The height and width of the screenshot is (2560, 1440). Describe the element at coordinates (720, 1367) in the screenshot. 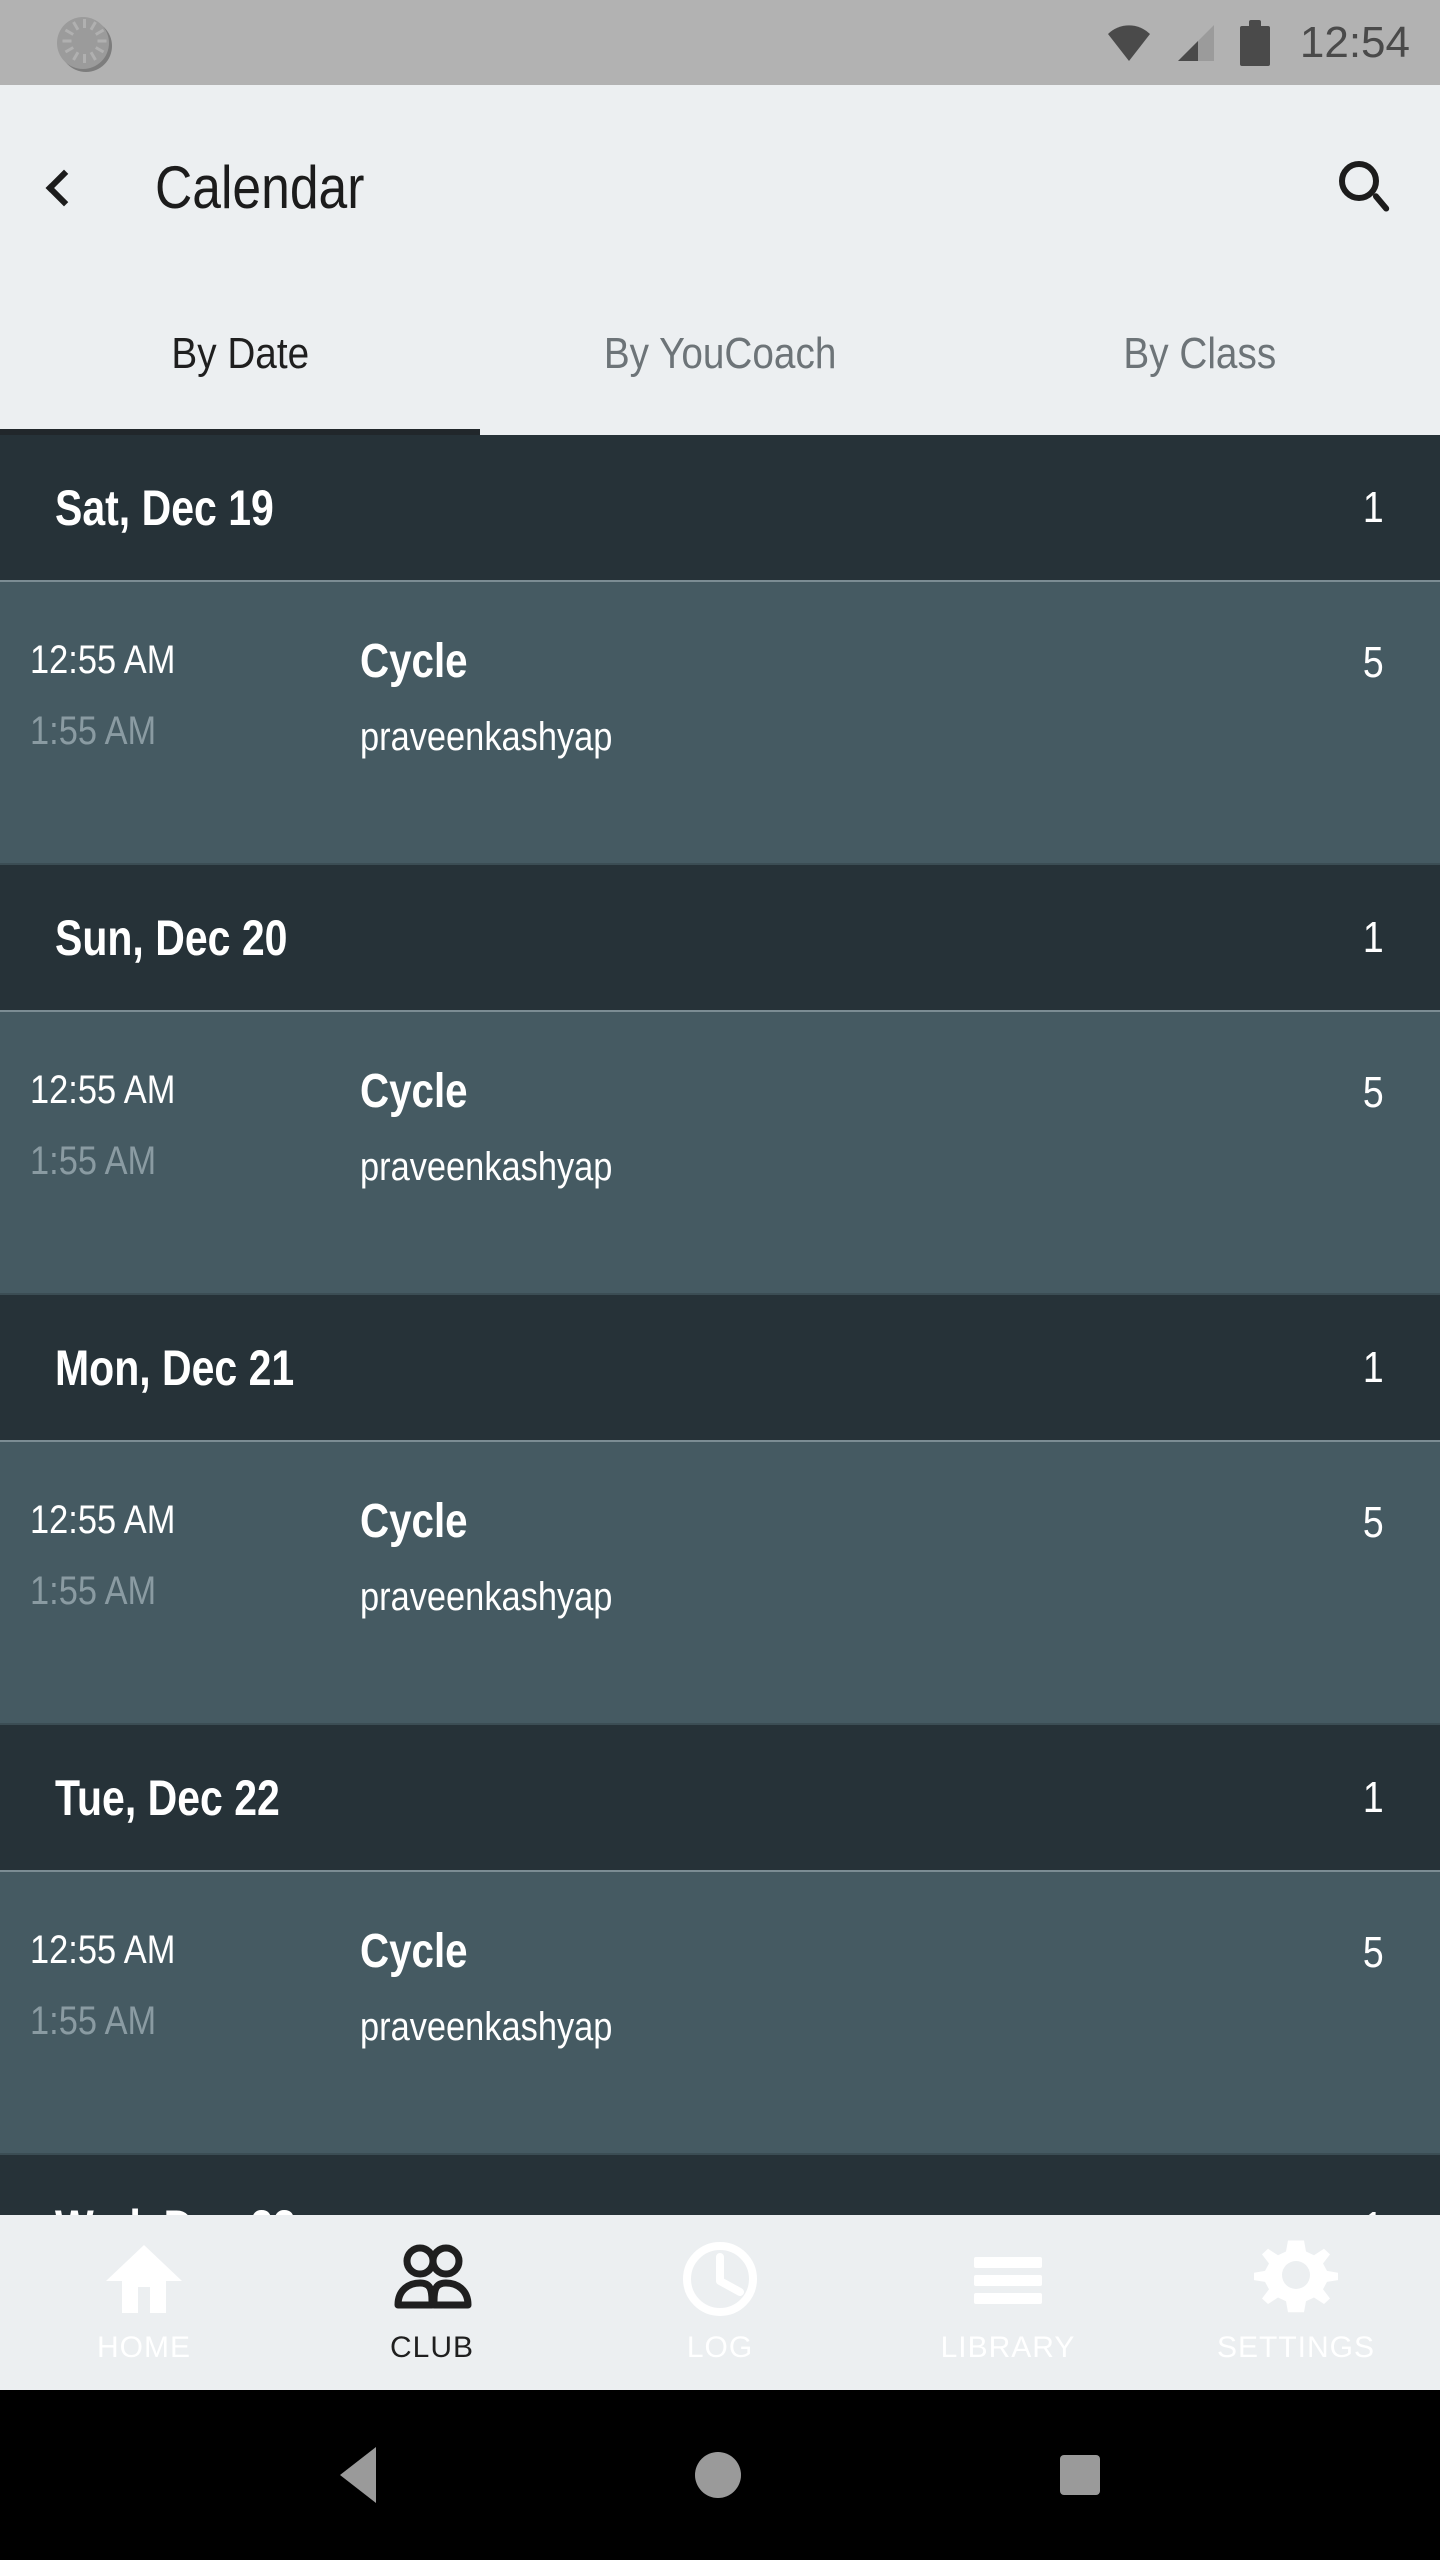

I see `date-header: Mon, Dec 21 1` at that location.